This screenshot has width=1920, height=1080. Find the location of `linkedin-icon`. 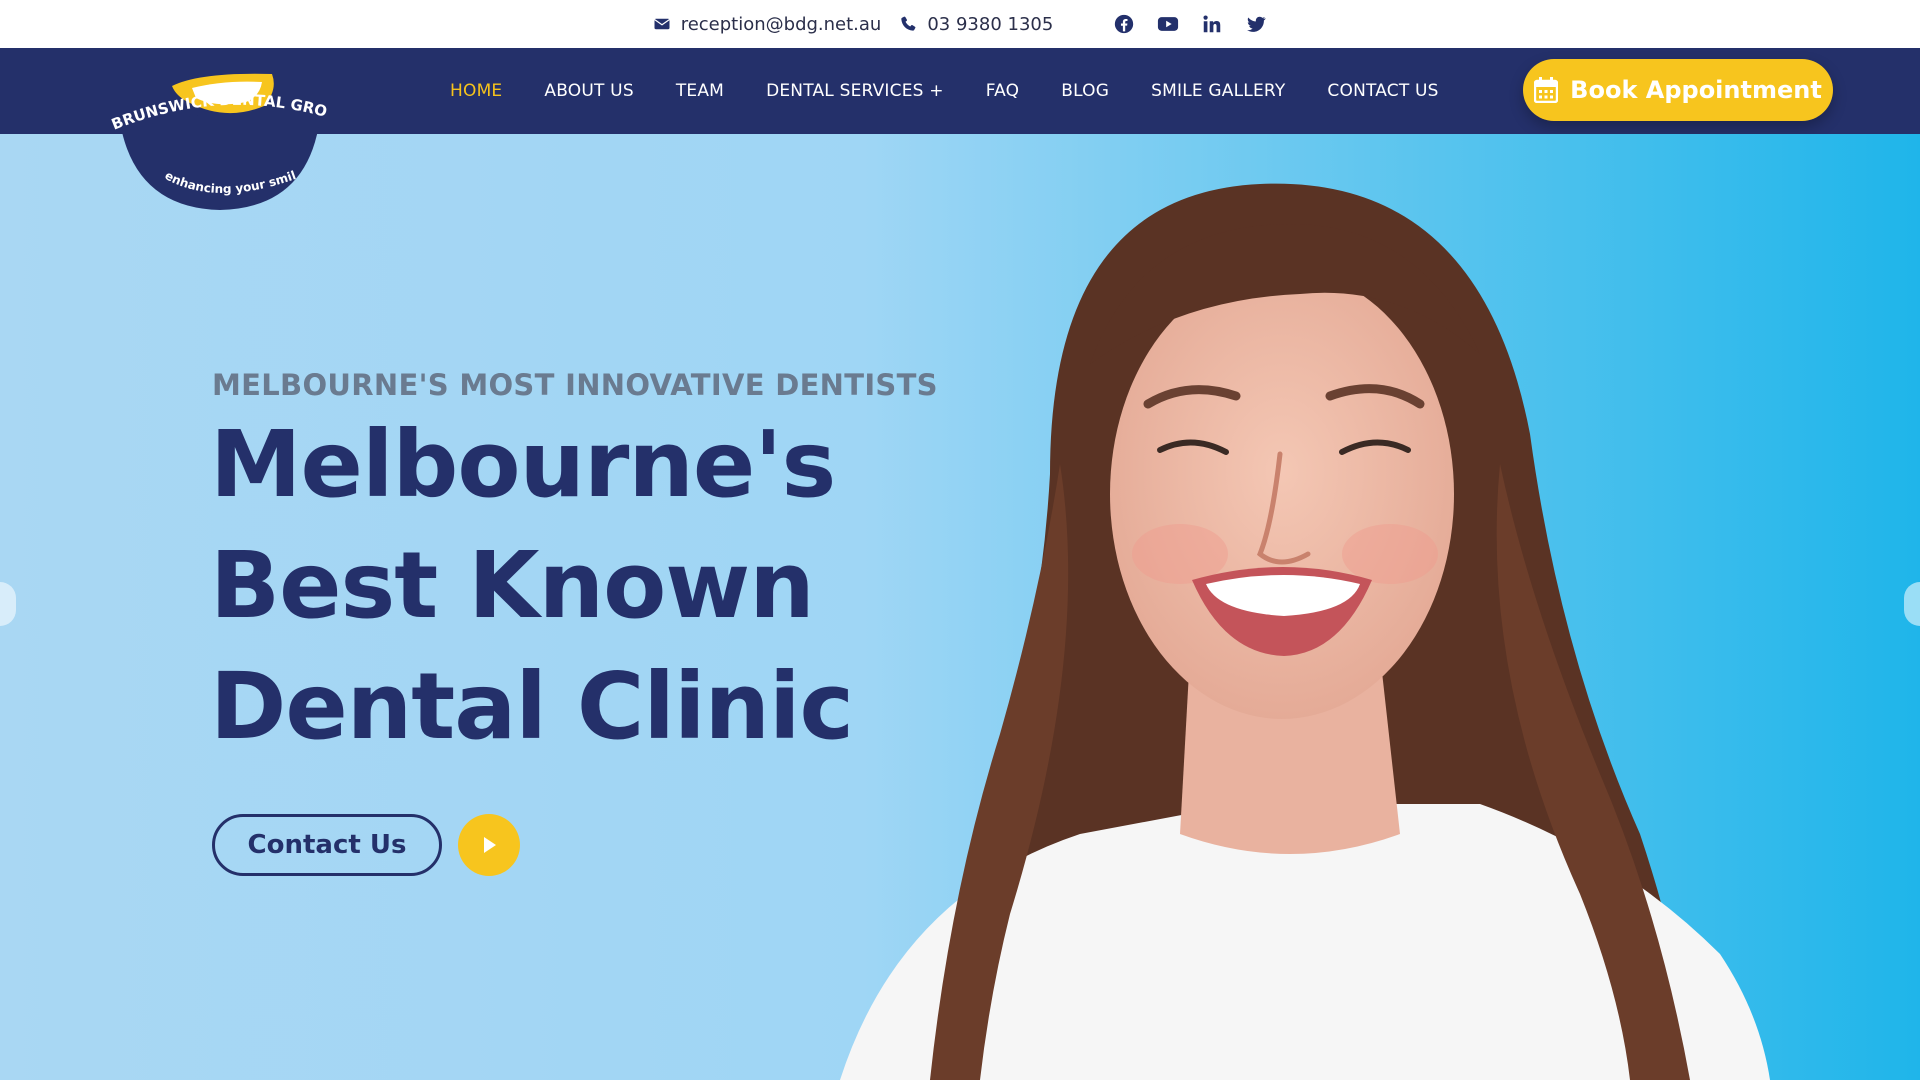

linkedin-icon is located at coordinates (1212, 24).